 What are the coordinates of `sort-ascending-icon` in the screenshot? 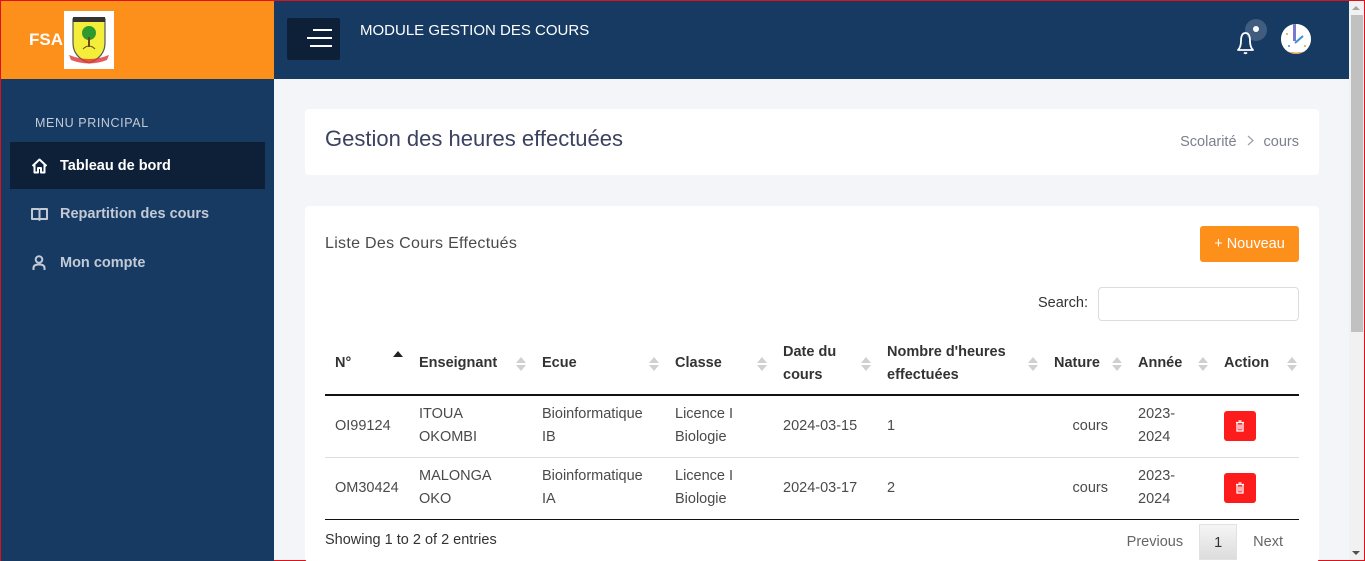 It's located at (398, 360).